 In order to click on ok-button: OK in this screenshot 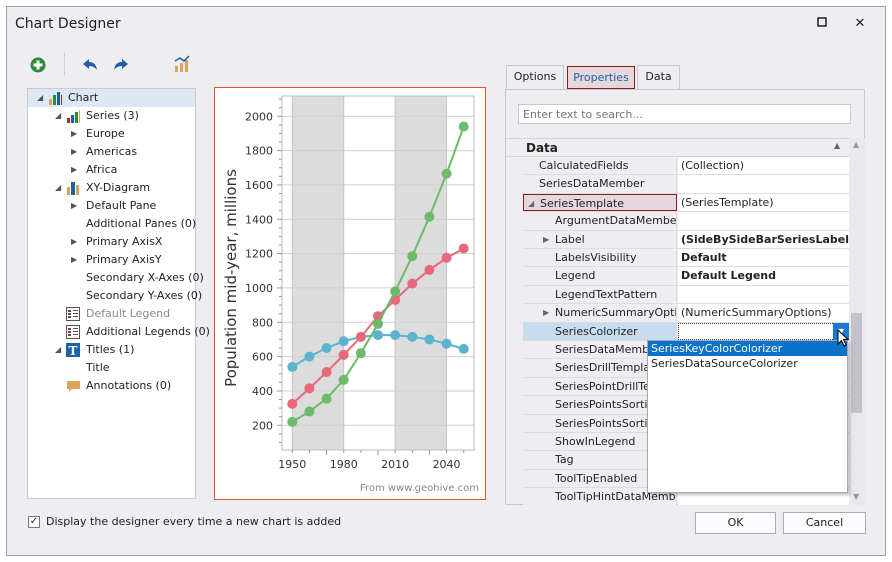, I will do `click(735, 523)`.